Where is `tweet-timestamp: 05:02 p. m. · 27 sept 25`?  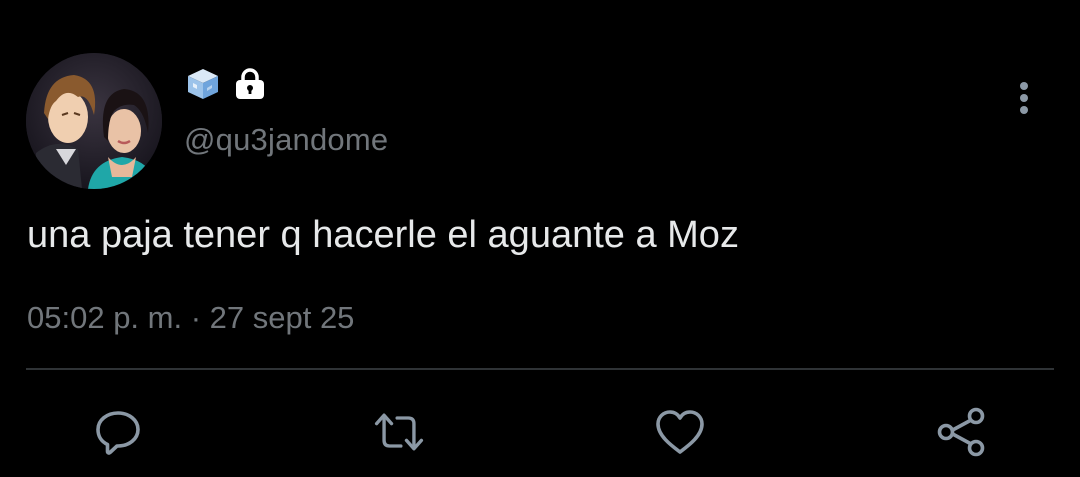
tweet-timestamp: 05:02 p. m. · 27 sept 25 is located at coordinates (190, 318).